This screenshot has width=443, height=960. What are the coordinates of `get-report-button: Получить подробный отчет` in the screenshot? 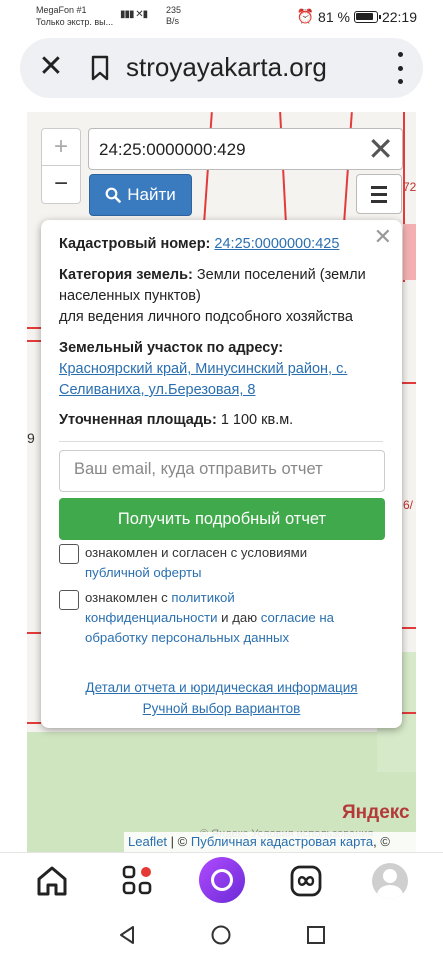 It's located at (222, 519).